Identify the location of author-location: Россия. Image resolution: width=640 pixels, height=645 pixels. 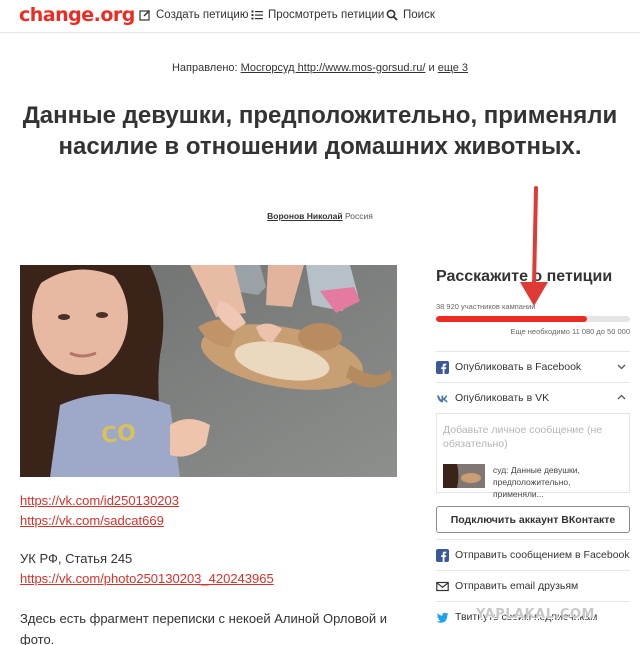
(358, 216).